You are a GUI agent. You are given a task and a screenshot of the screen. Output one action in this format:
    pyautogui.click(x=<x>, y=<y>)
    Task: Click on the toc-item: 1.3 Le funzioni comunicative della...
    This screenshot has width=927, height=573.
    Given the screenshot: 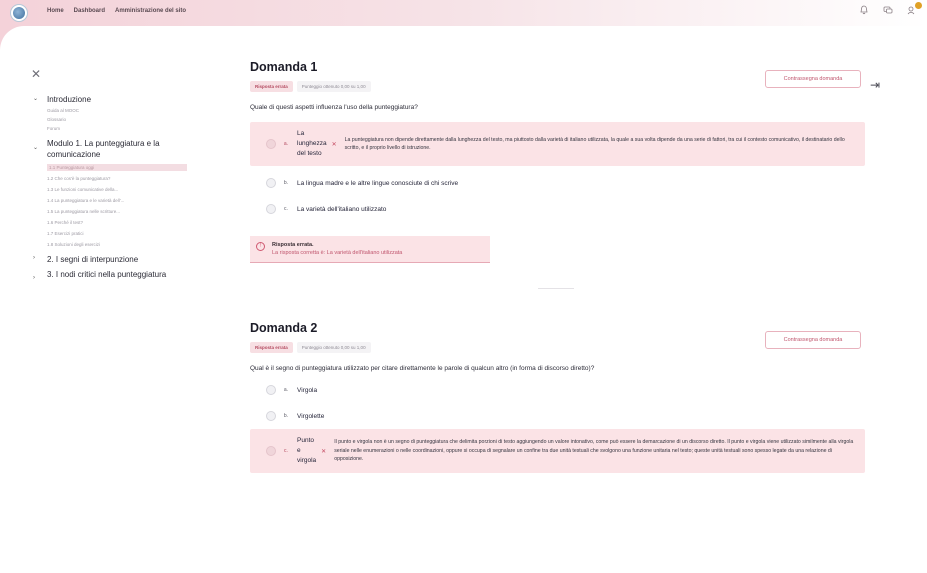 What is the action you would take?
    pyautogui.click(x=117, y=189)
    